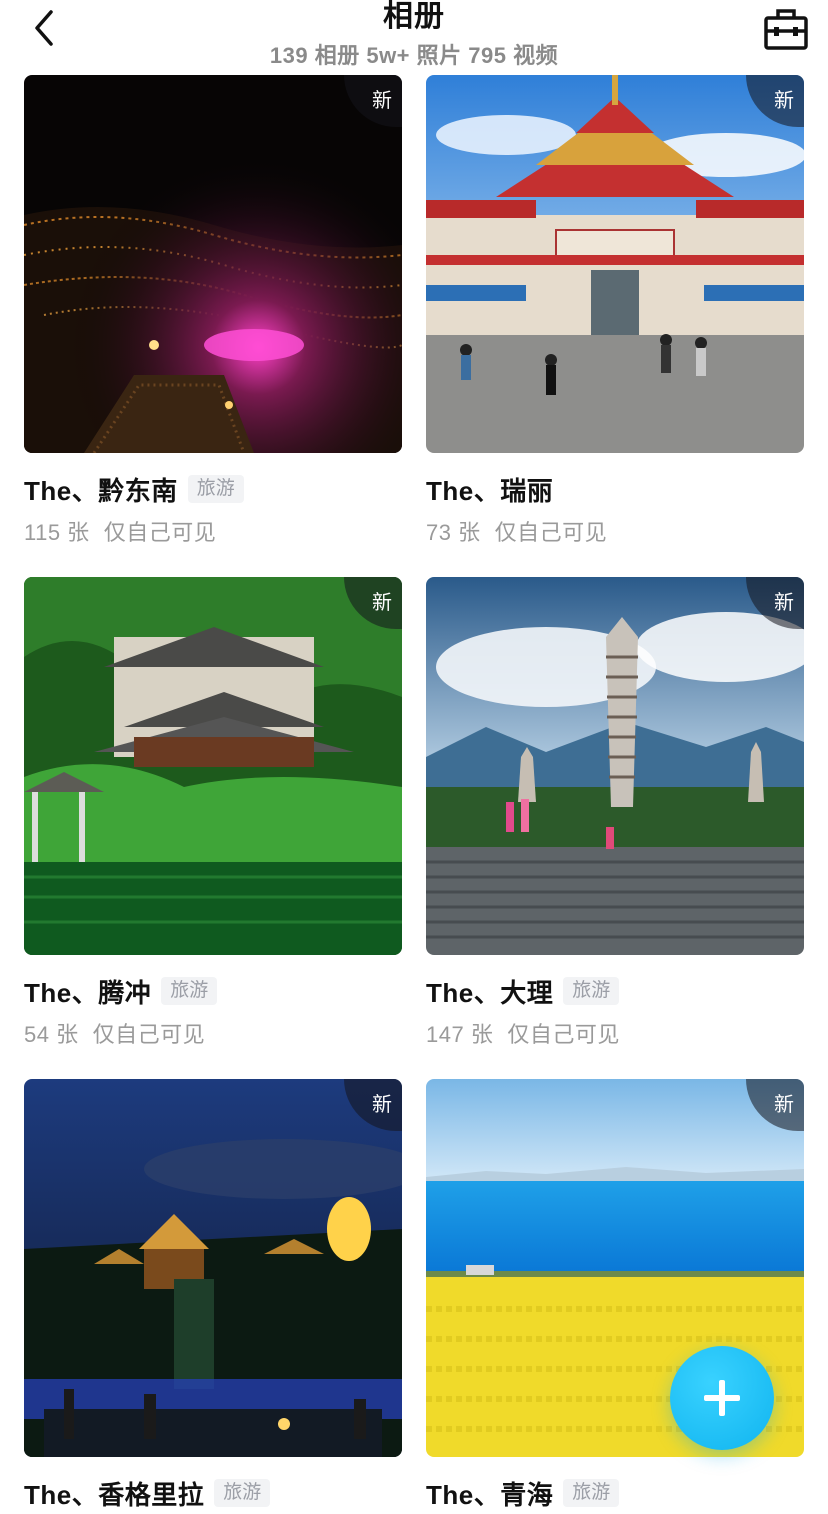 Image resolution: width=828 pixels, height=1514 pixels. I want to click on album-card: 新 The、腾冲 旅游 54 张仅自己可见, so click(213, 812).